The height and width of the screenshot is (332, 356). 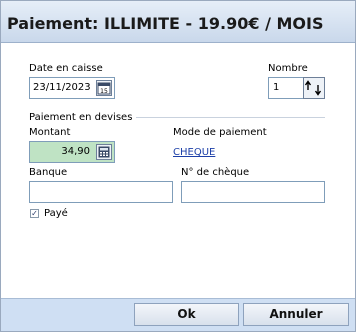 What do you see at coordinates (75, 151) in the screenshot?
I see `montant-value: 34,90` at bounding box center [75, 151].